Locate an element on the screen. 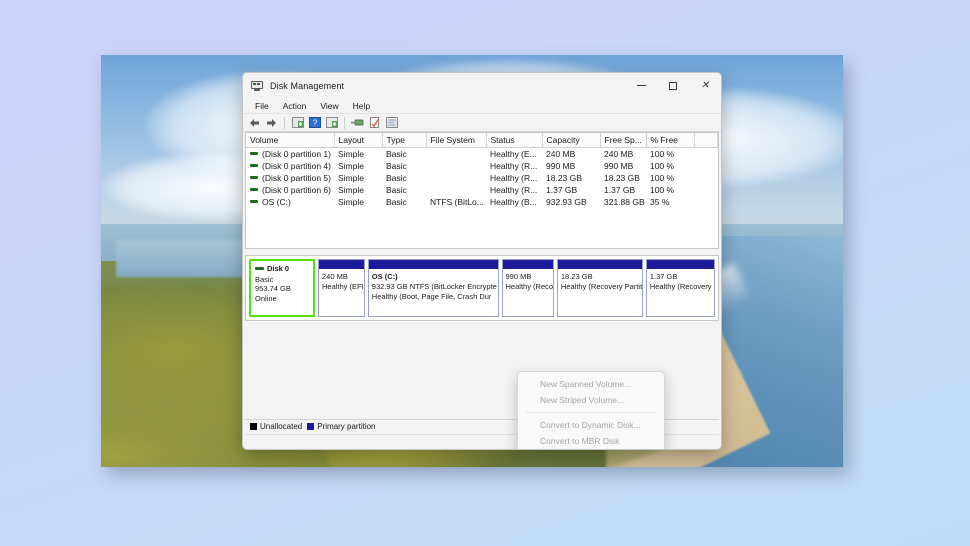 The height and width of the screenshot is (546, 970). partition-block: 240 MB Healthy (EFI is located at coordinates (341, 288).